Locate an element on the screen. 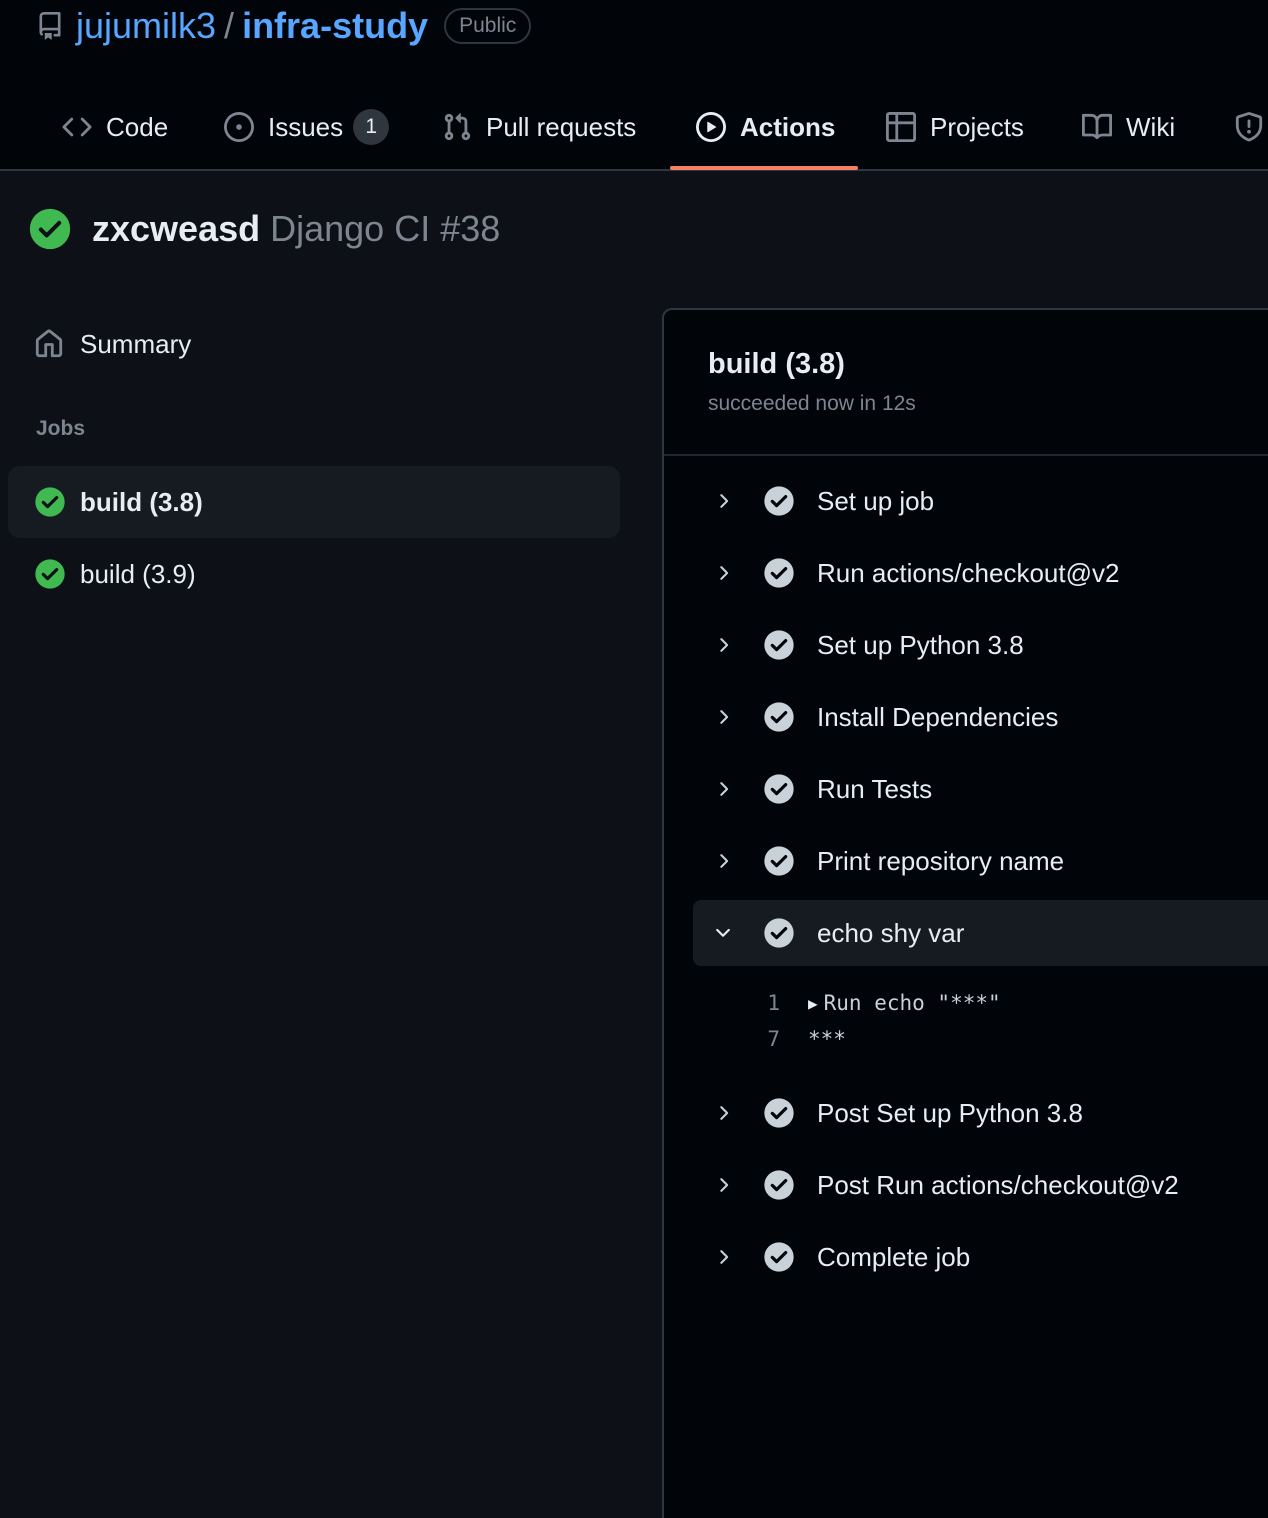  job-step: Post Run actions/checkout@v2 is located at coordinates (980, 1185).